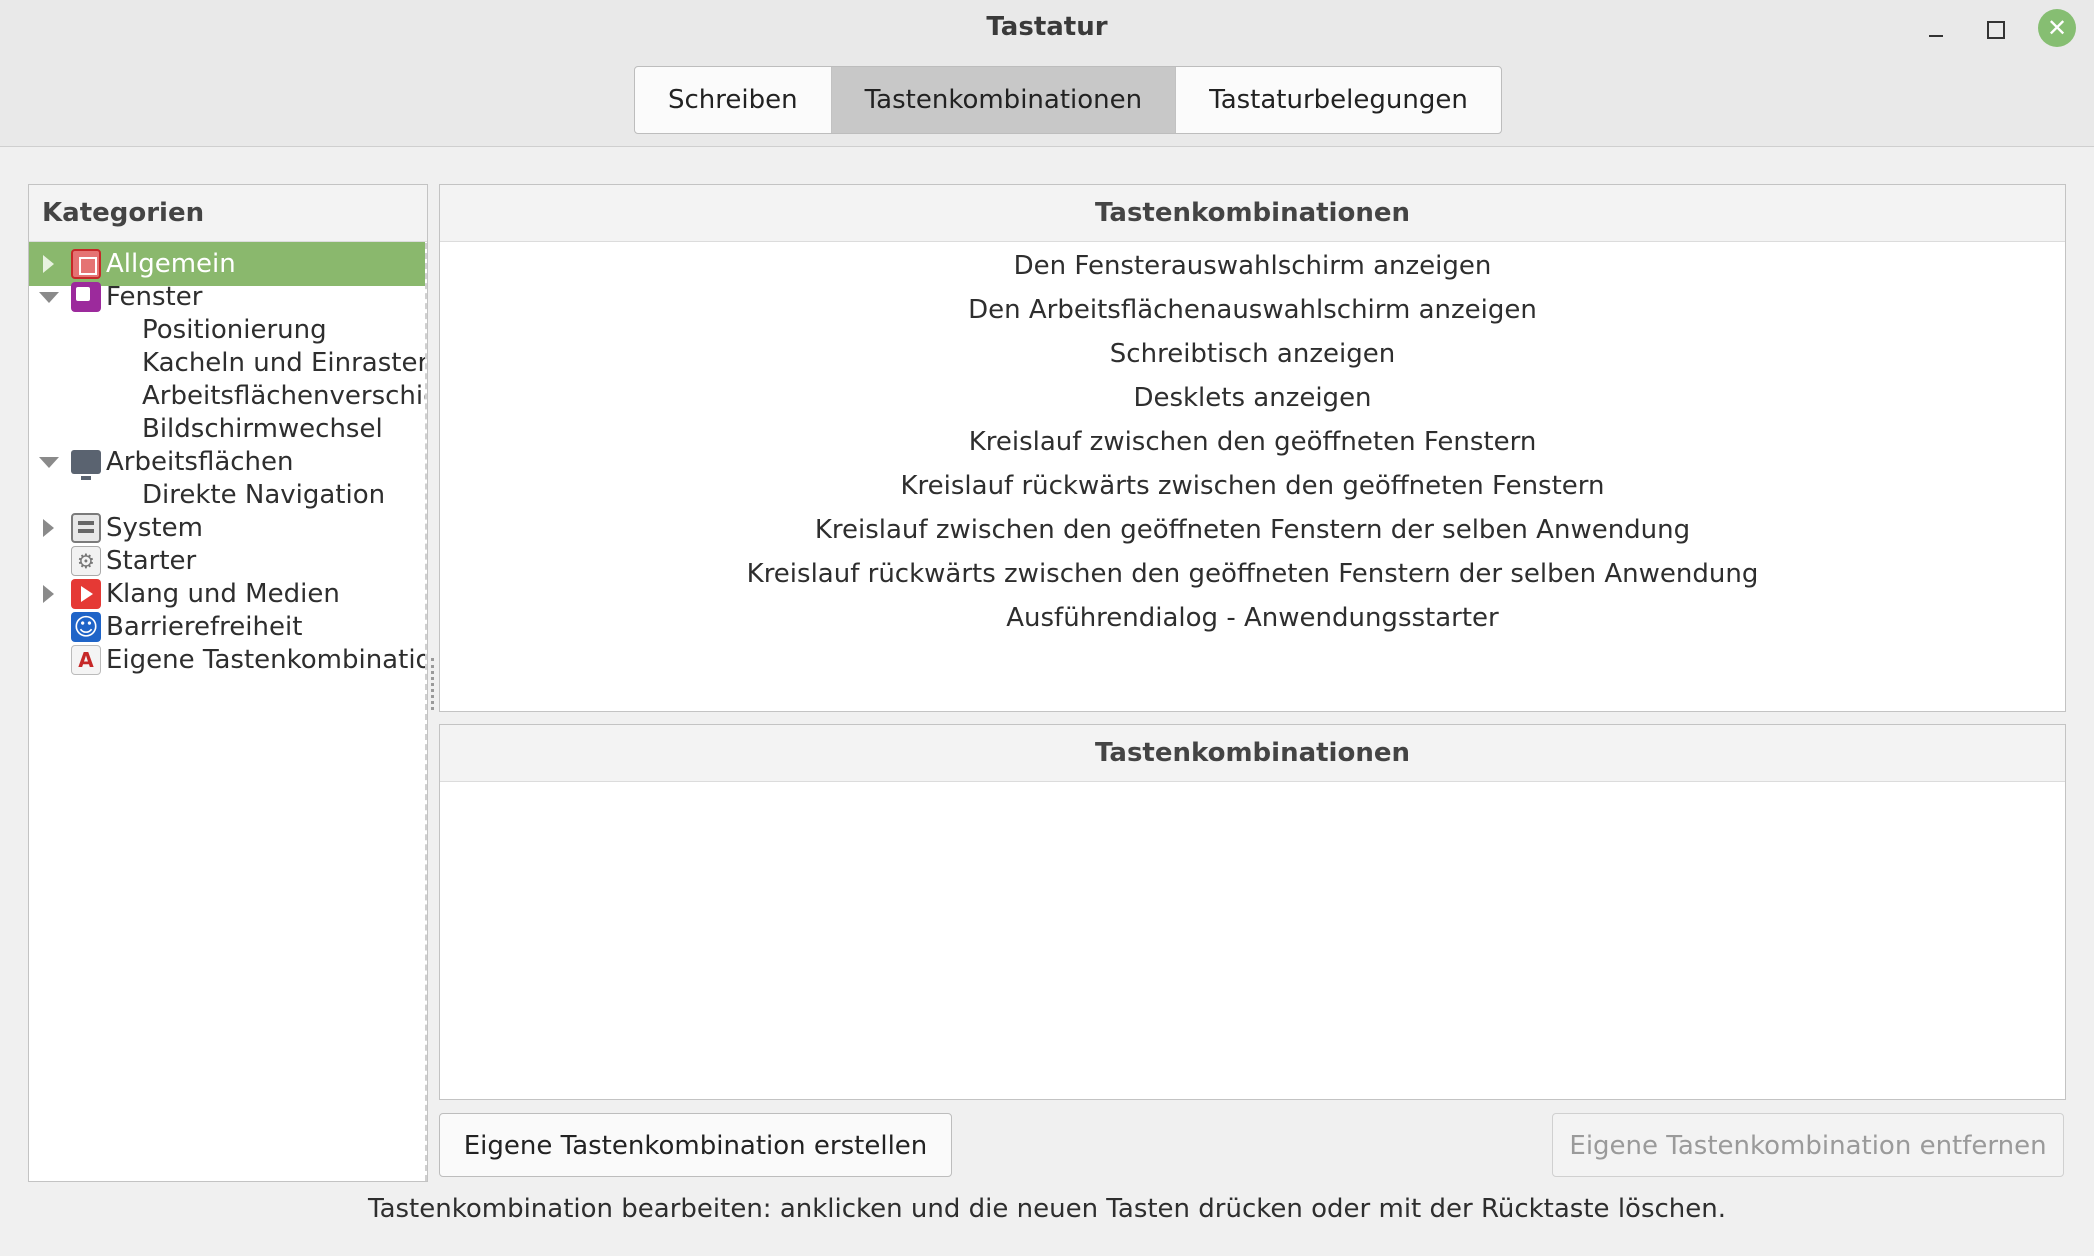 This screenshot has height=1256, width=2094. Describe the element at coordinates (1252, 398) in the screenshot. I see `shortcut-item: Desklets anzeigen` at that location.